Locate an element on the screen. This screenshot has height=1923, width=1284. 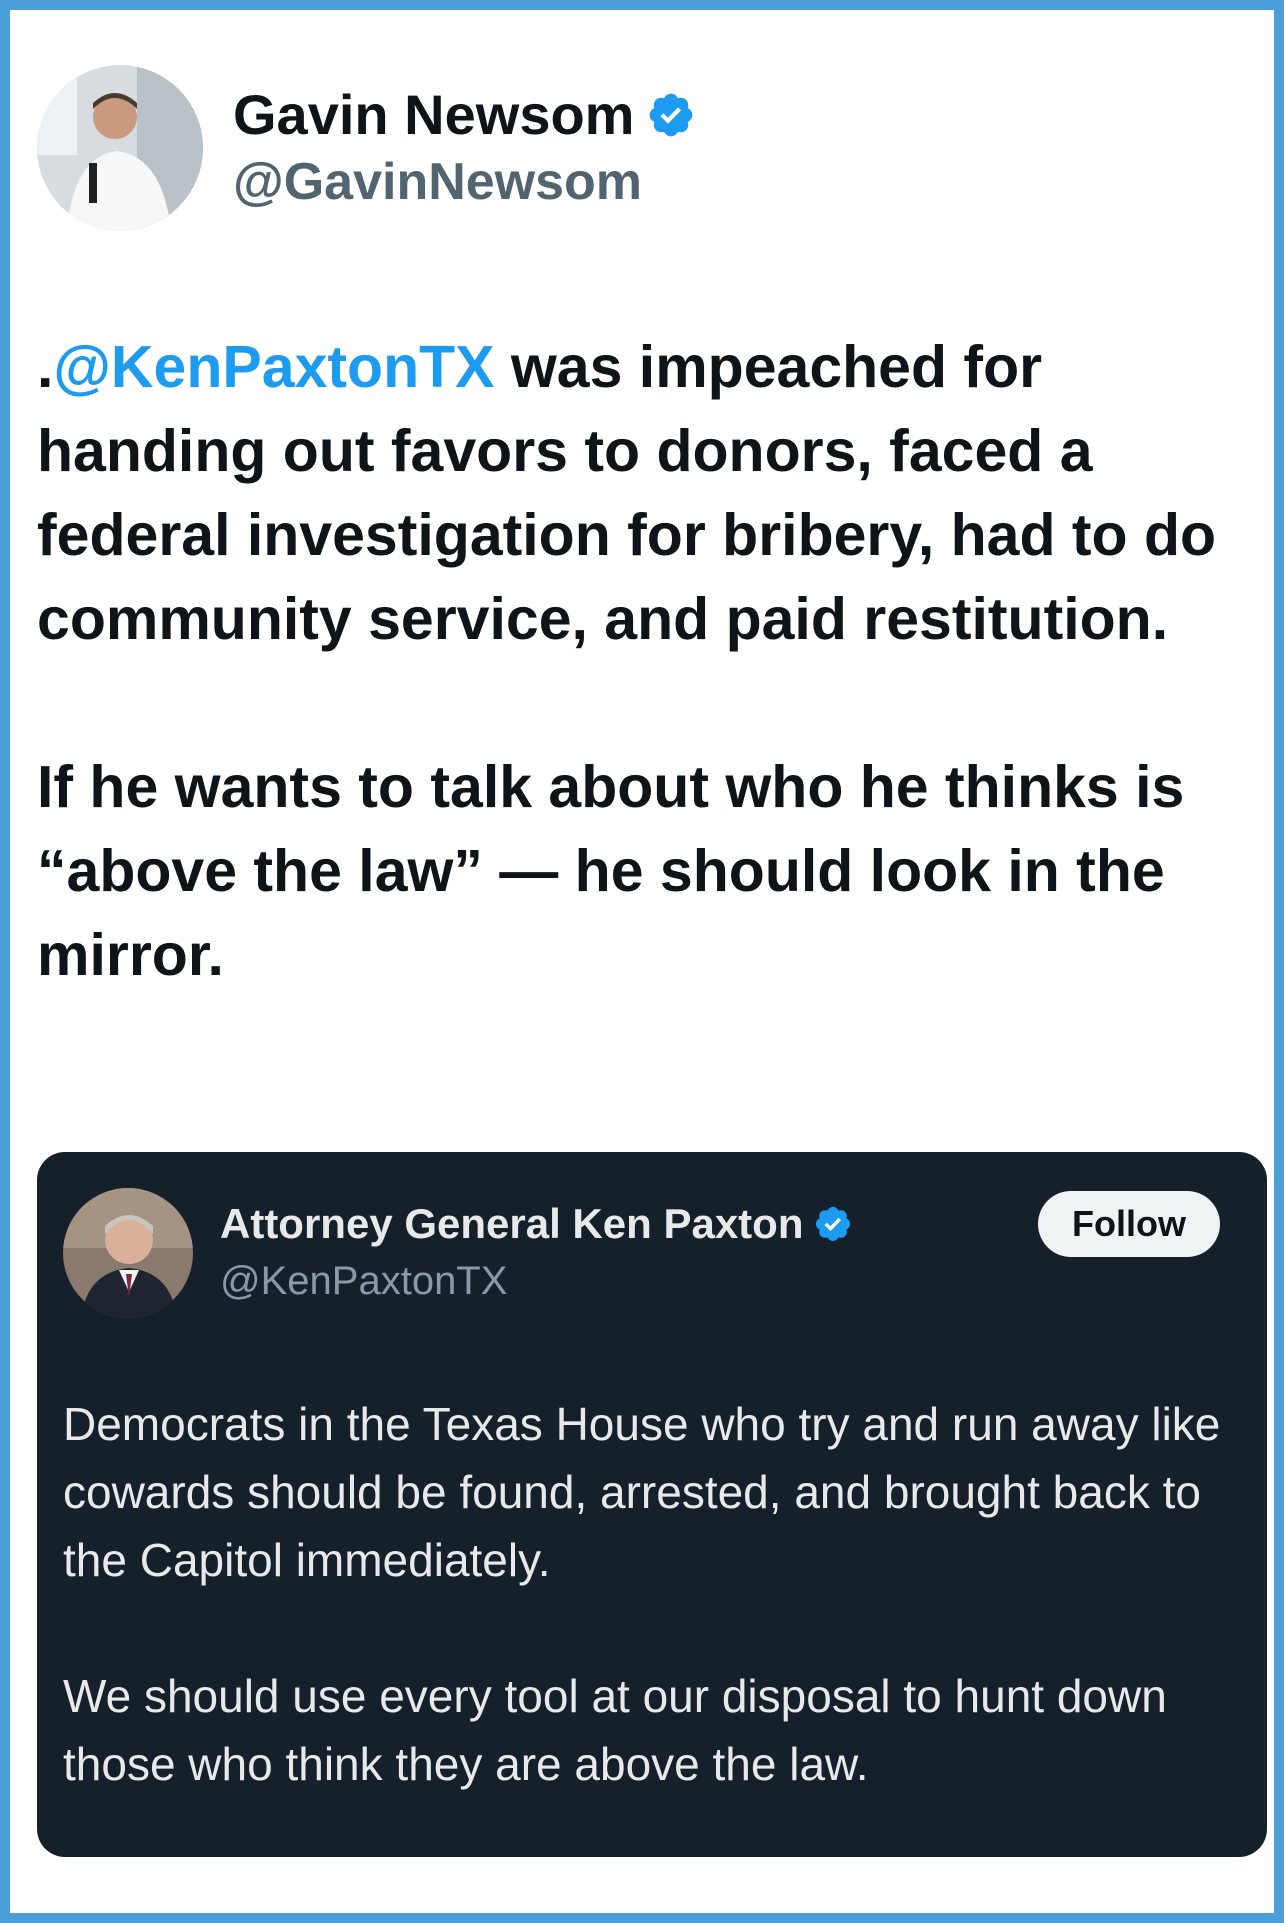
quoted-author-avatar is located at coordinates (128, 1253).